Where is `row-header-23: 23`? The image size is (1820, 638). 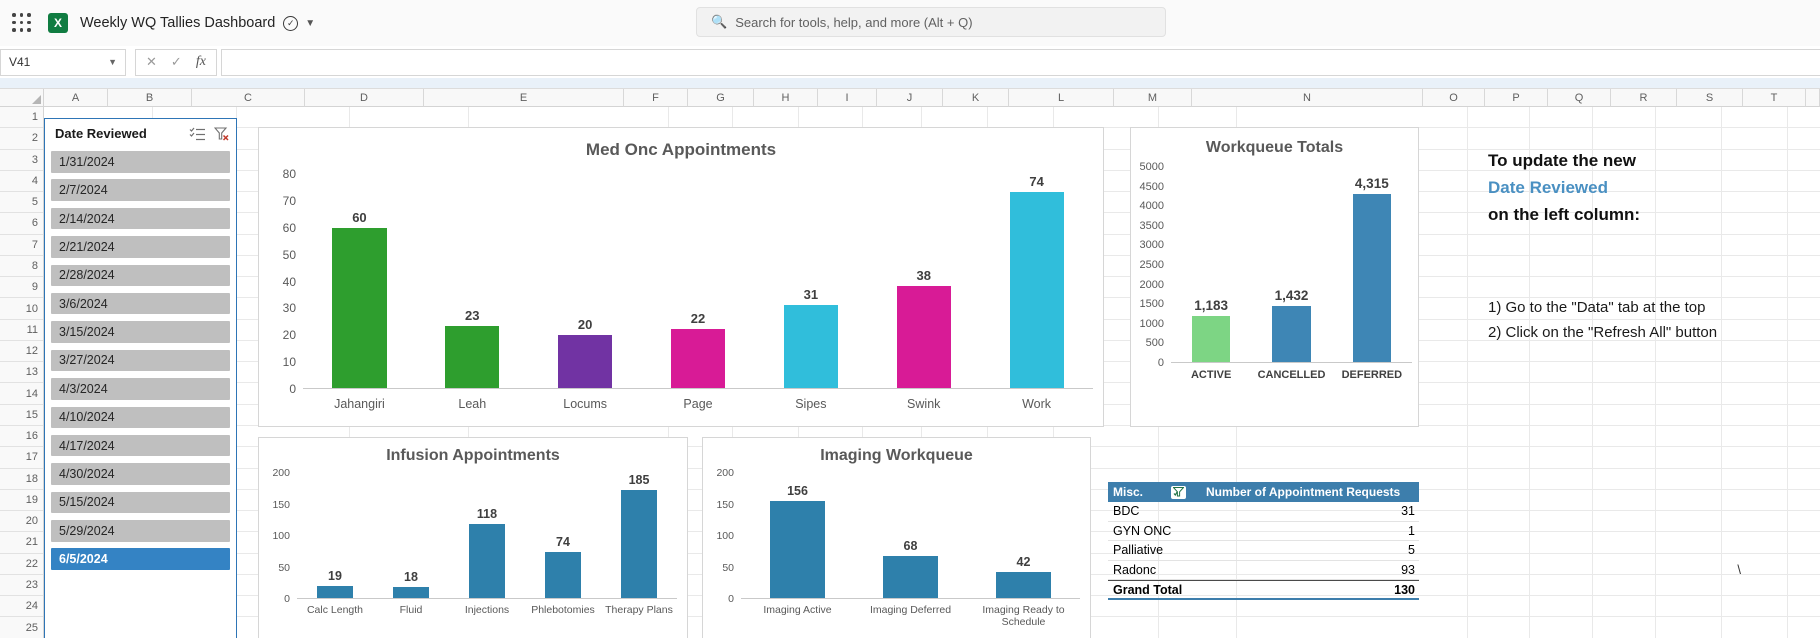 row-header-23: 23 is located at coordinates (21, 586).